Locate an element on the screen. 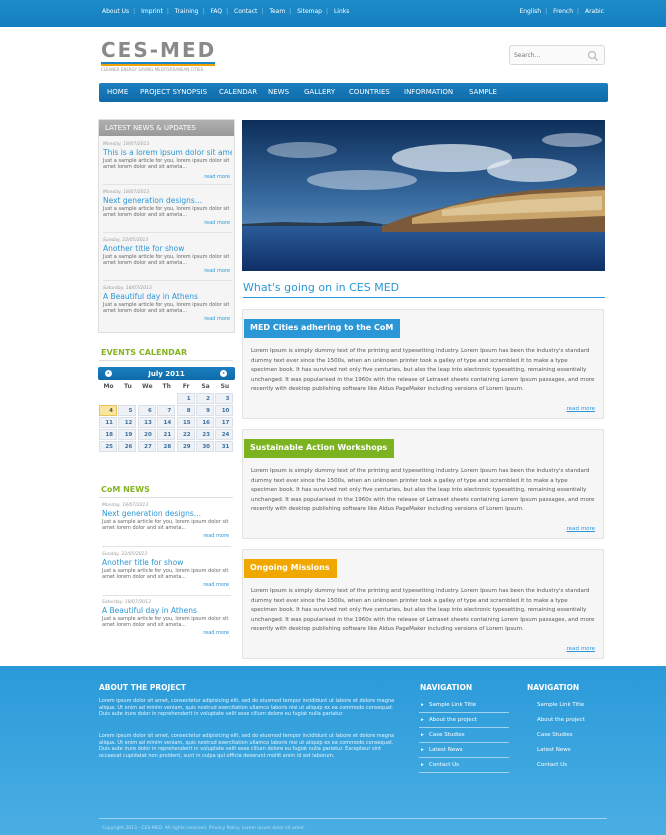 The image size is (666, 835). calendar-day: 31 is located at coordinates (224, 446).